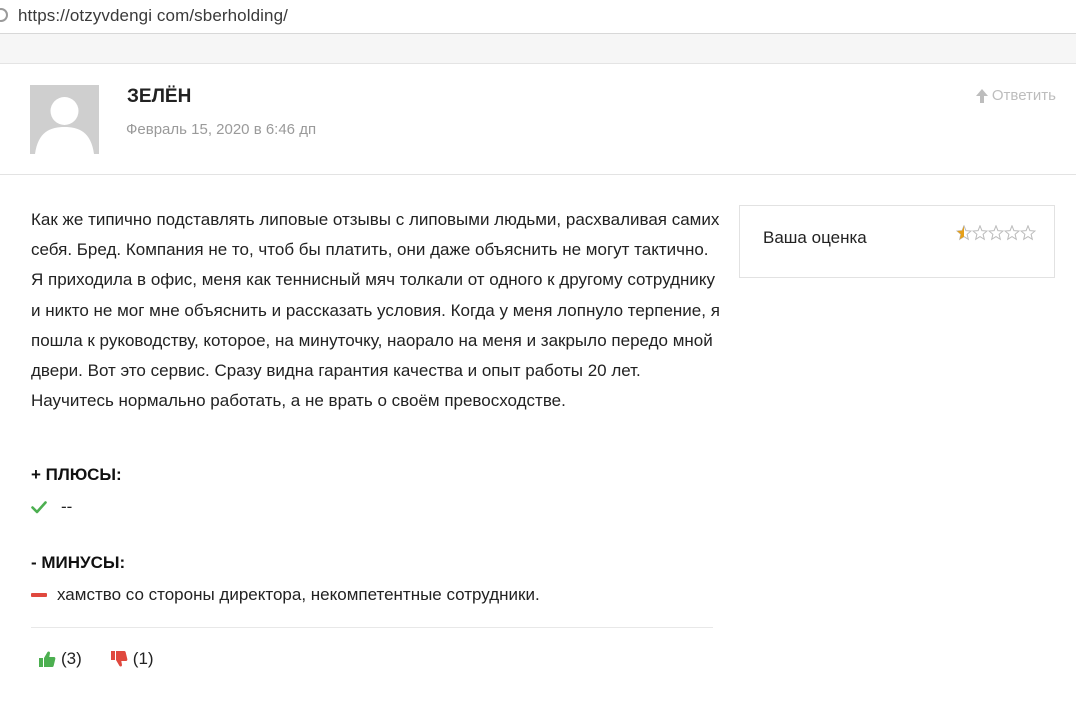 This screenshot has width=1076, height=704. I want to click on thumbs-down-icon, so click(119, 659).